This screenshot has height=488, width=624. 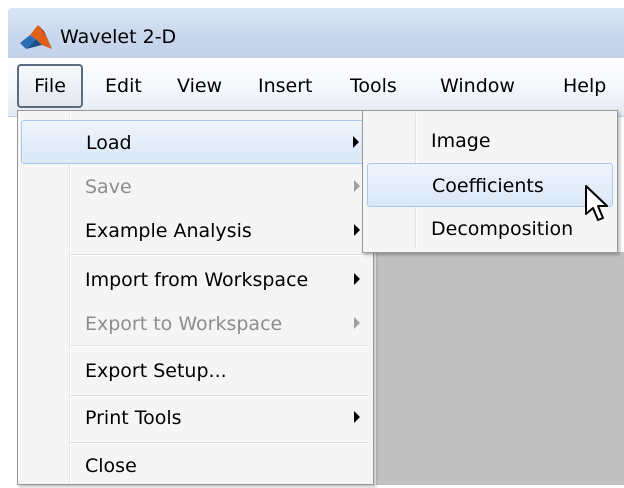 What do you see at coordinates (184, 324) in the screenshot?
I see `menu-item-label: Export to Workspace` at bounding box center [184, 324].